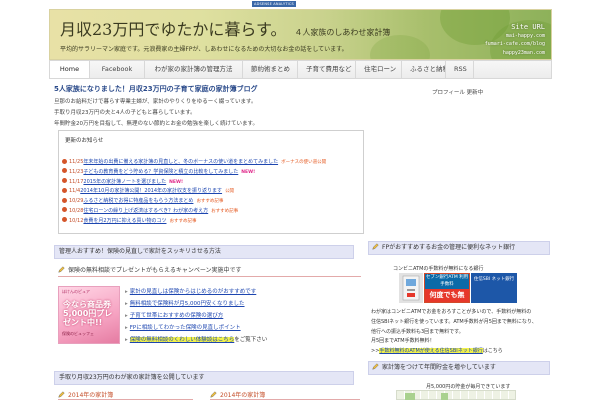 This screenshot has height=400, width=600. What do you see at coordinates (78, 333) in the screenshot?
I see `ad-footer: 保険のビュッフェ` at bounding box center [78, 333].